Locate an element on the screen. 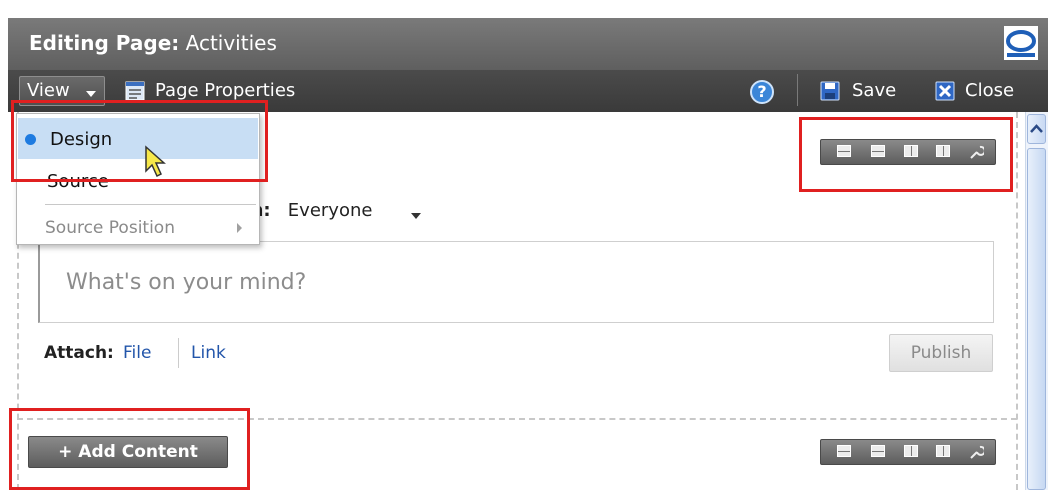 The image size is (1055, 490). oracle-logo-icon is located at coordinates (1021, 43).